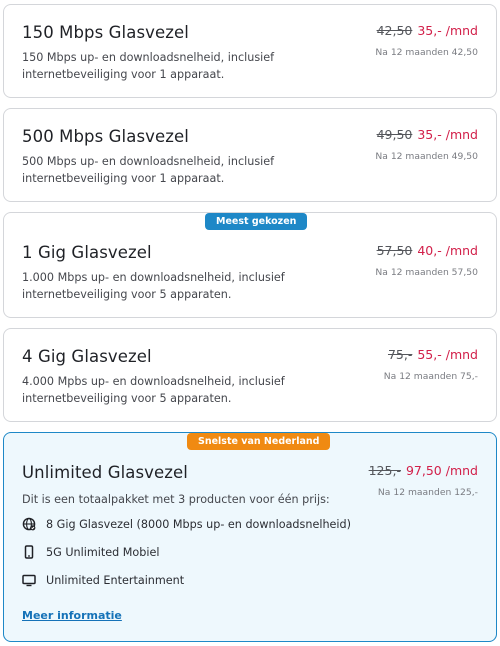  What do you see at coordinates (115, 580) in the screenshot?
I see `feature-label: Unlimited Entertainment` at bounding box center [115, 580].